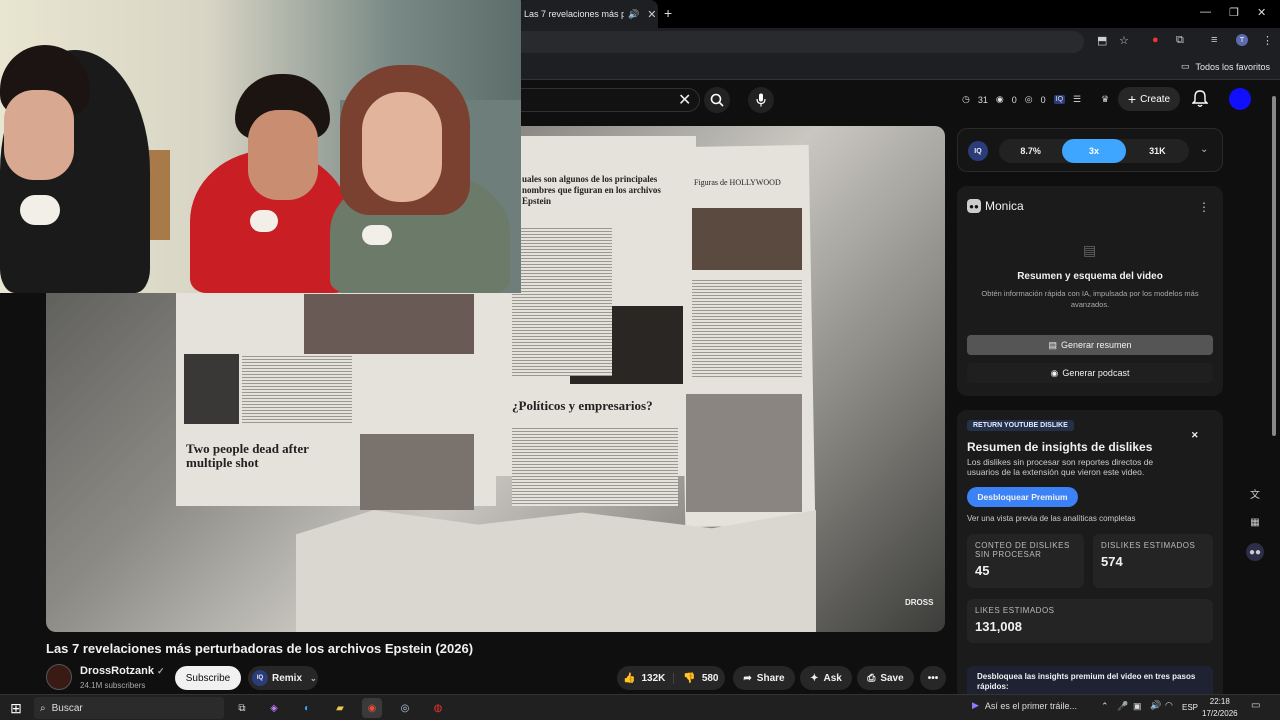 This screenshot has height=720, width=1280. What do you see at coordinates (684, 100) in the screenshot?
I see `clear-search-icon: ✕` at bounding box center [684, 100].